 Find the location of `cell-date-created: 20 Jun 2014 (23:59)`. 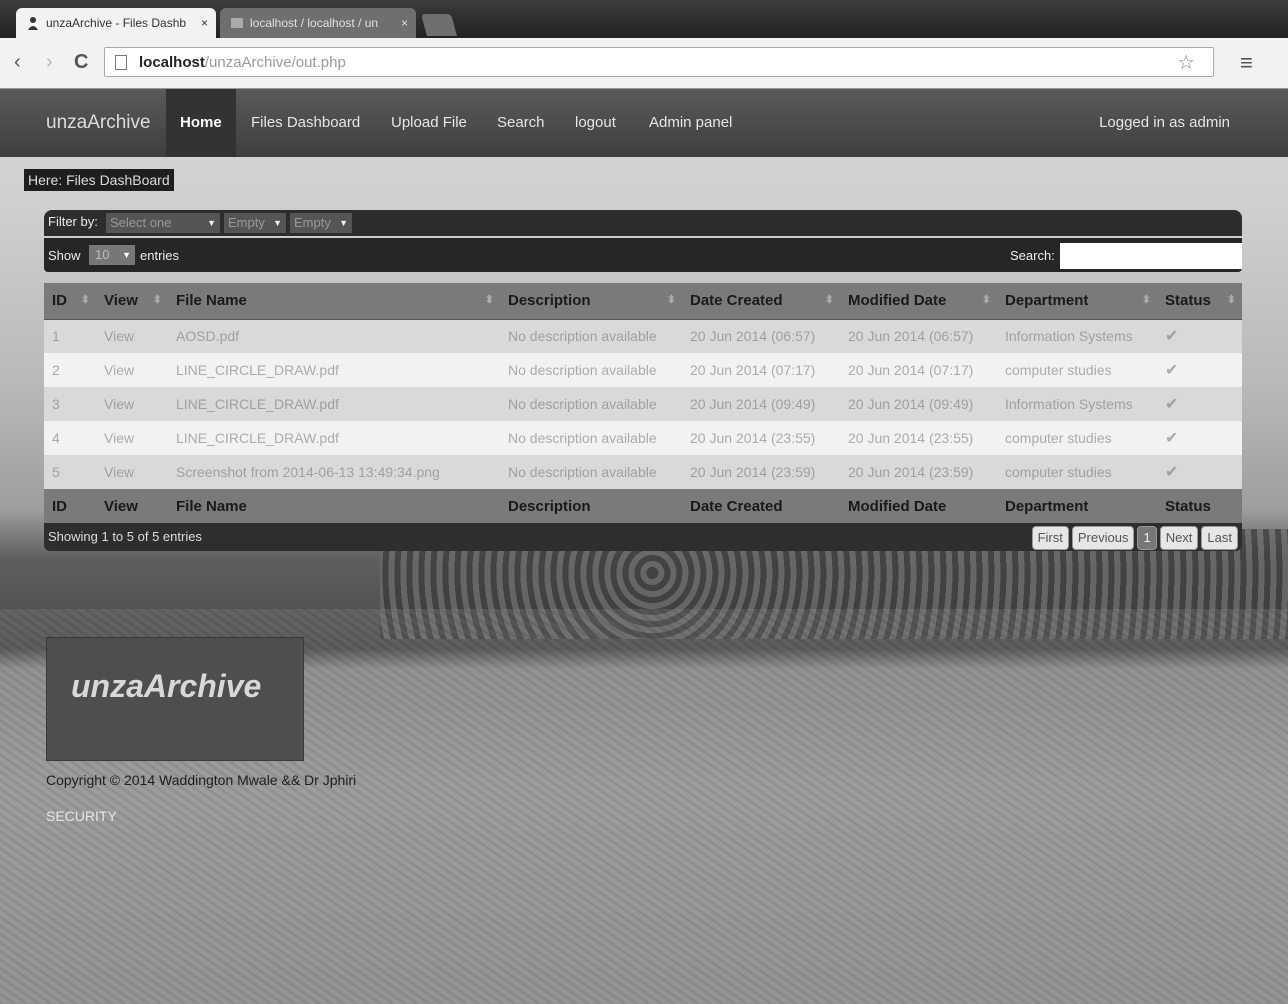

cell-date-created: 20 Jun 2014 (23:59) is located at coordinates (761, 472).